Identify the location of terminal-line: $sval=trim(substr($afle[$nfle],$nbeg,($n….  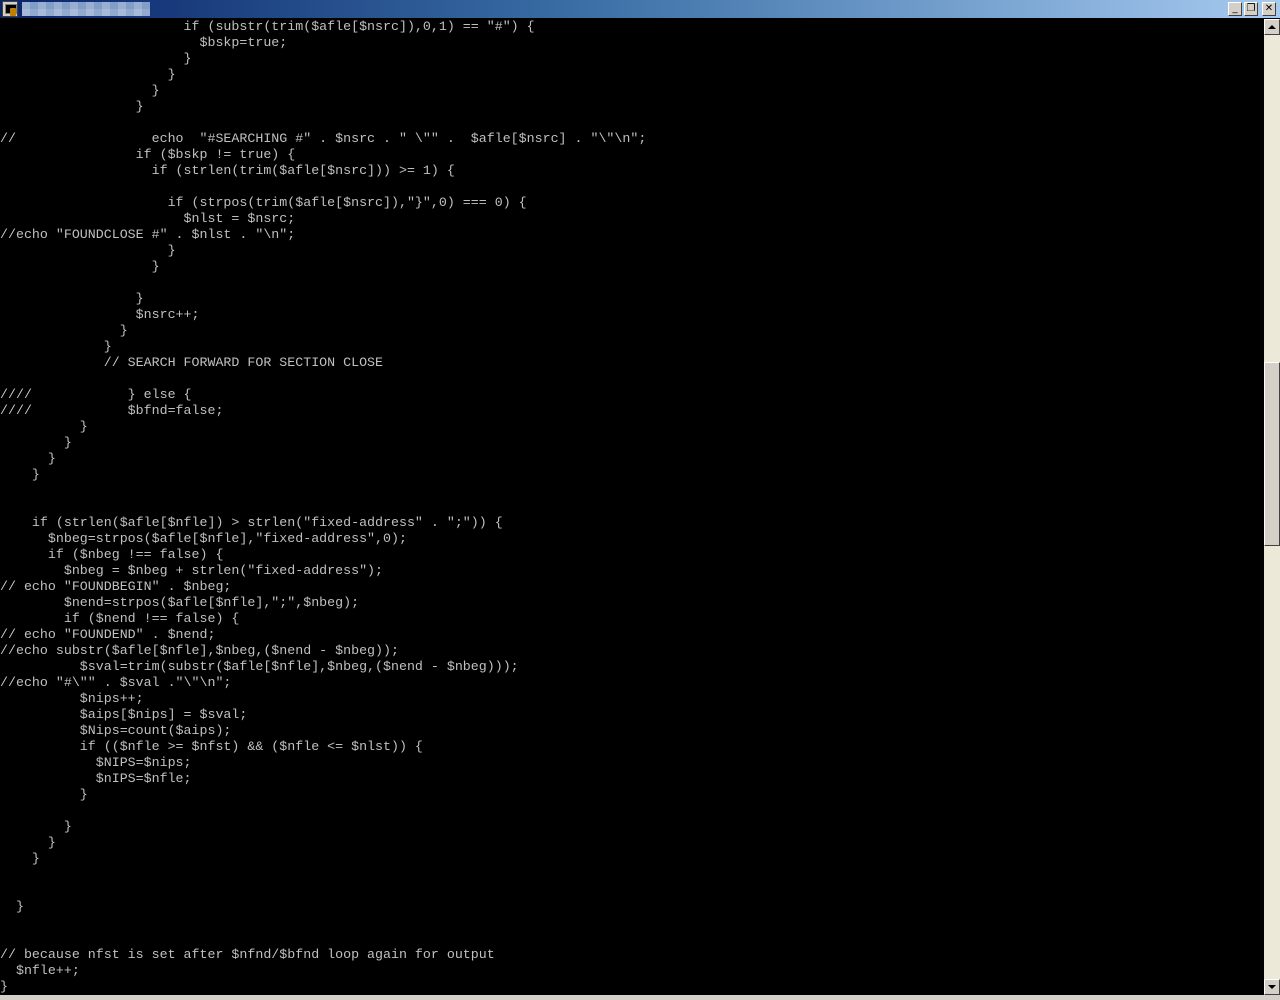
(259, 666).